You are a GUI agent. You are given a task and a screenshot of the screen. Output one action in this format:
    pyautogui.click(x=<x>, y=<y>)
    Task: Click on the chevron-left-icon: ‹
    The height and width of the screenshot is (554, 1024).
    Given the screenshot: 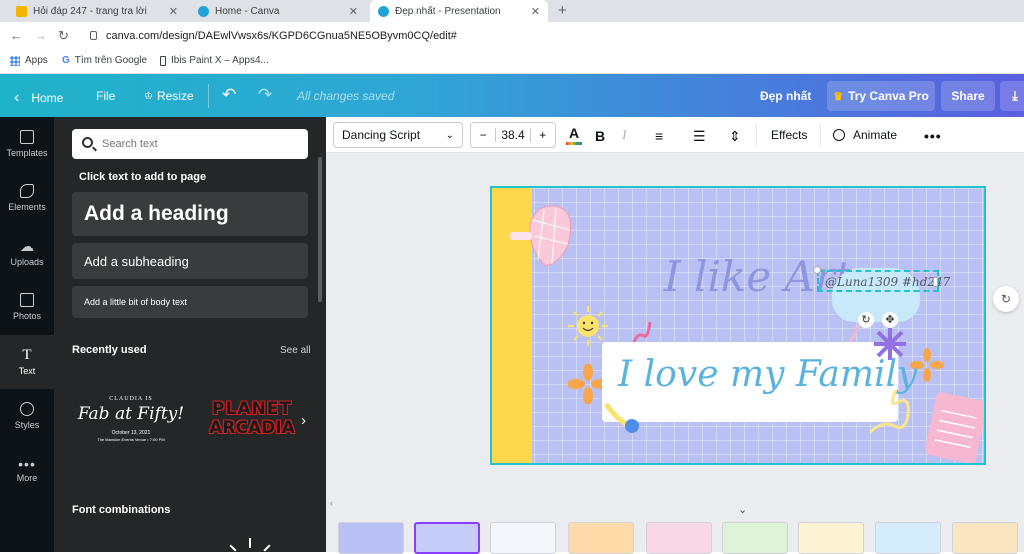 What is the action you would take?
    pyautogui.click(x=331, y=503)
    